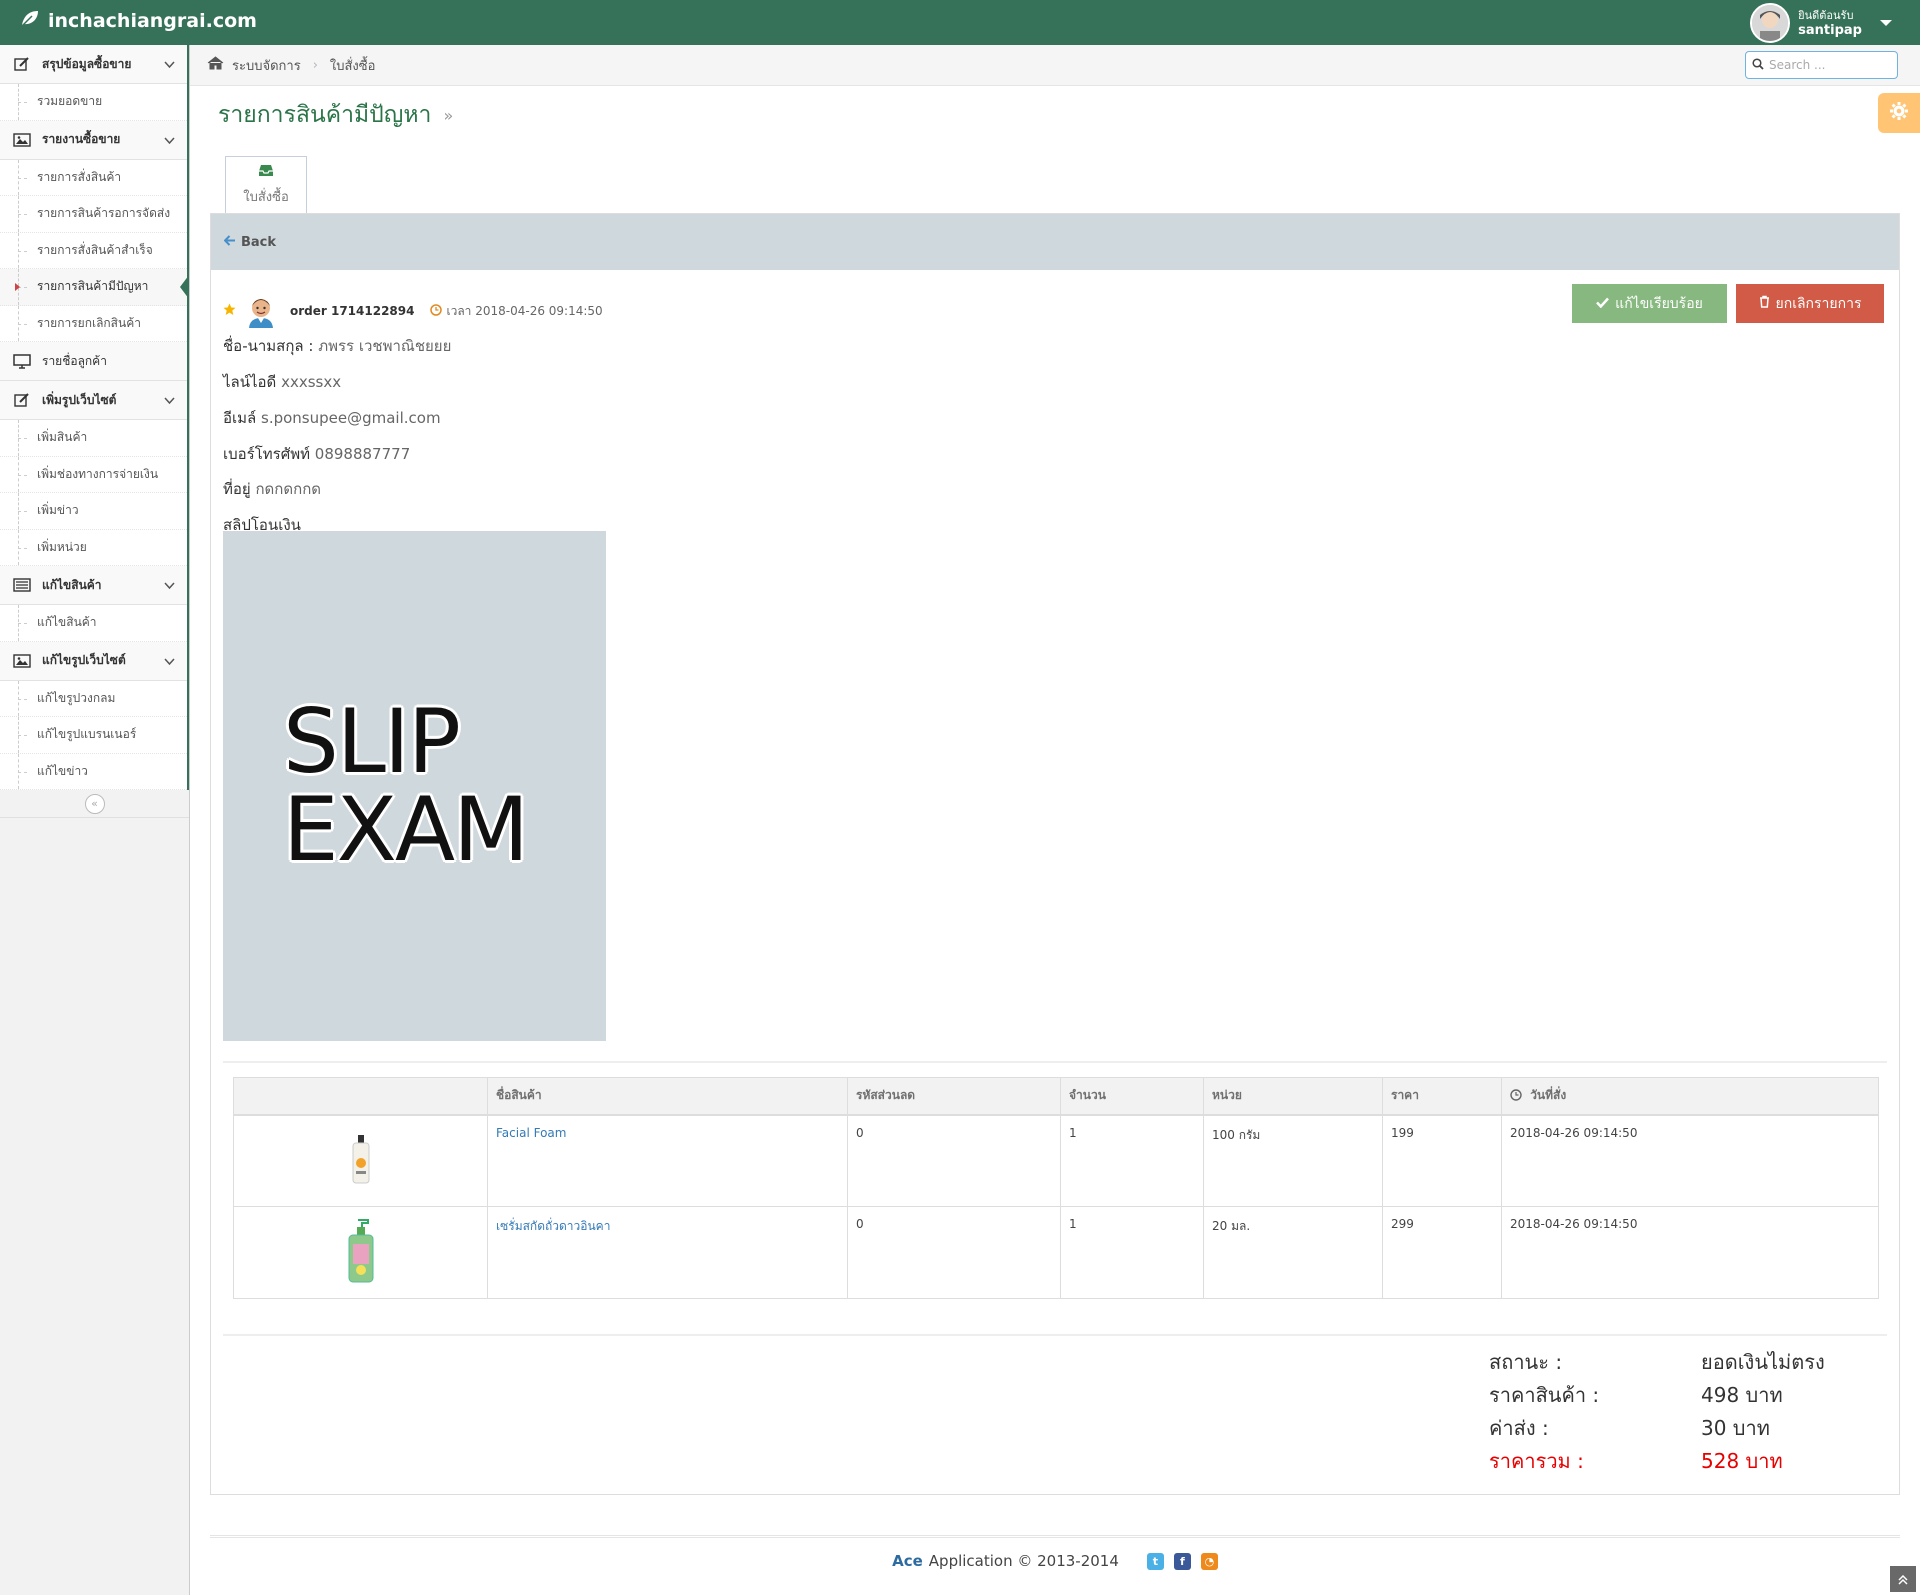  What do you see at coordinates (325, 115) in the screenshot?
I see `page-title: รายการสินค้ามีปัญหา` at bounding box center [325, 115].